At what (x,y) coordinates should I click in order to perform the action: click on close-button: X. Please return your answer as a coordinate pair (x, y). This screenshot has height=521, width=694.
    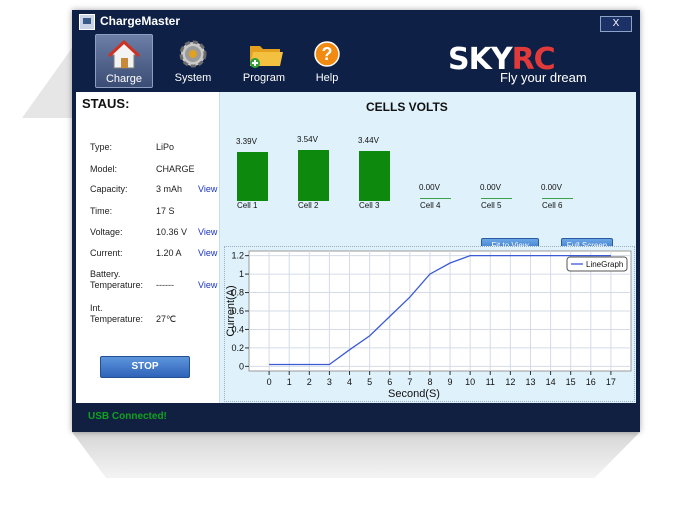
    Looking at the image, I should click on (616, 24).